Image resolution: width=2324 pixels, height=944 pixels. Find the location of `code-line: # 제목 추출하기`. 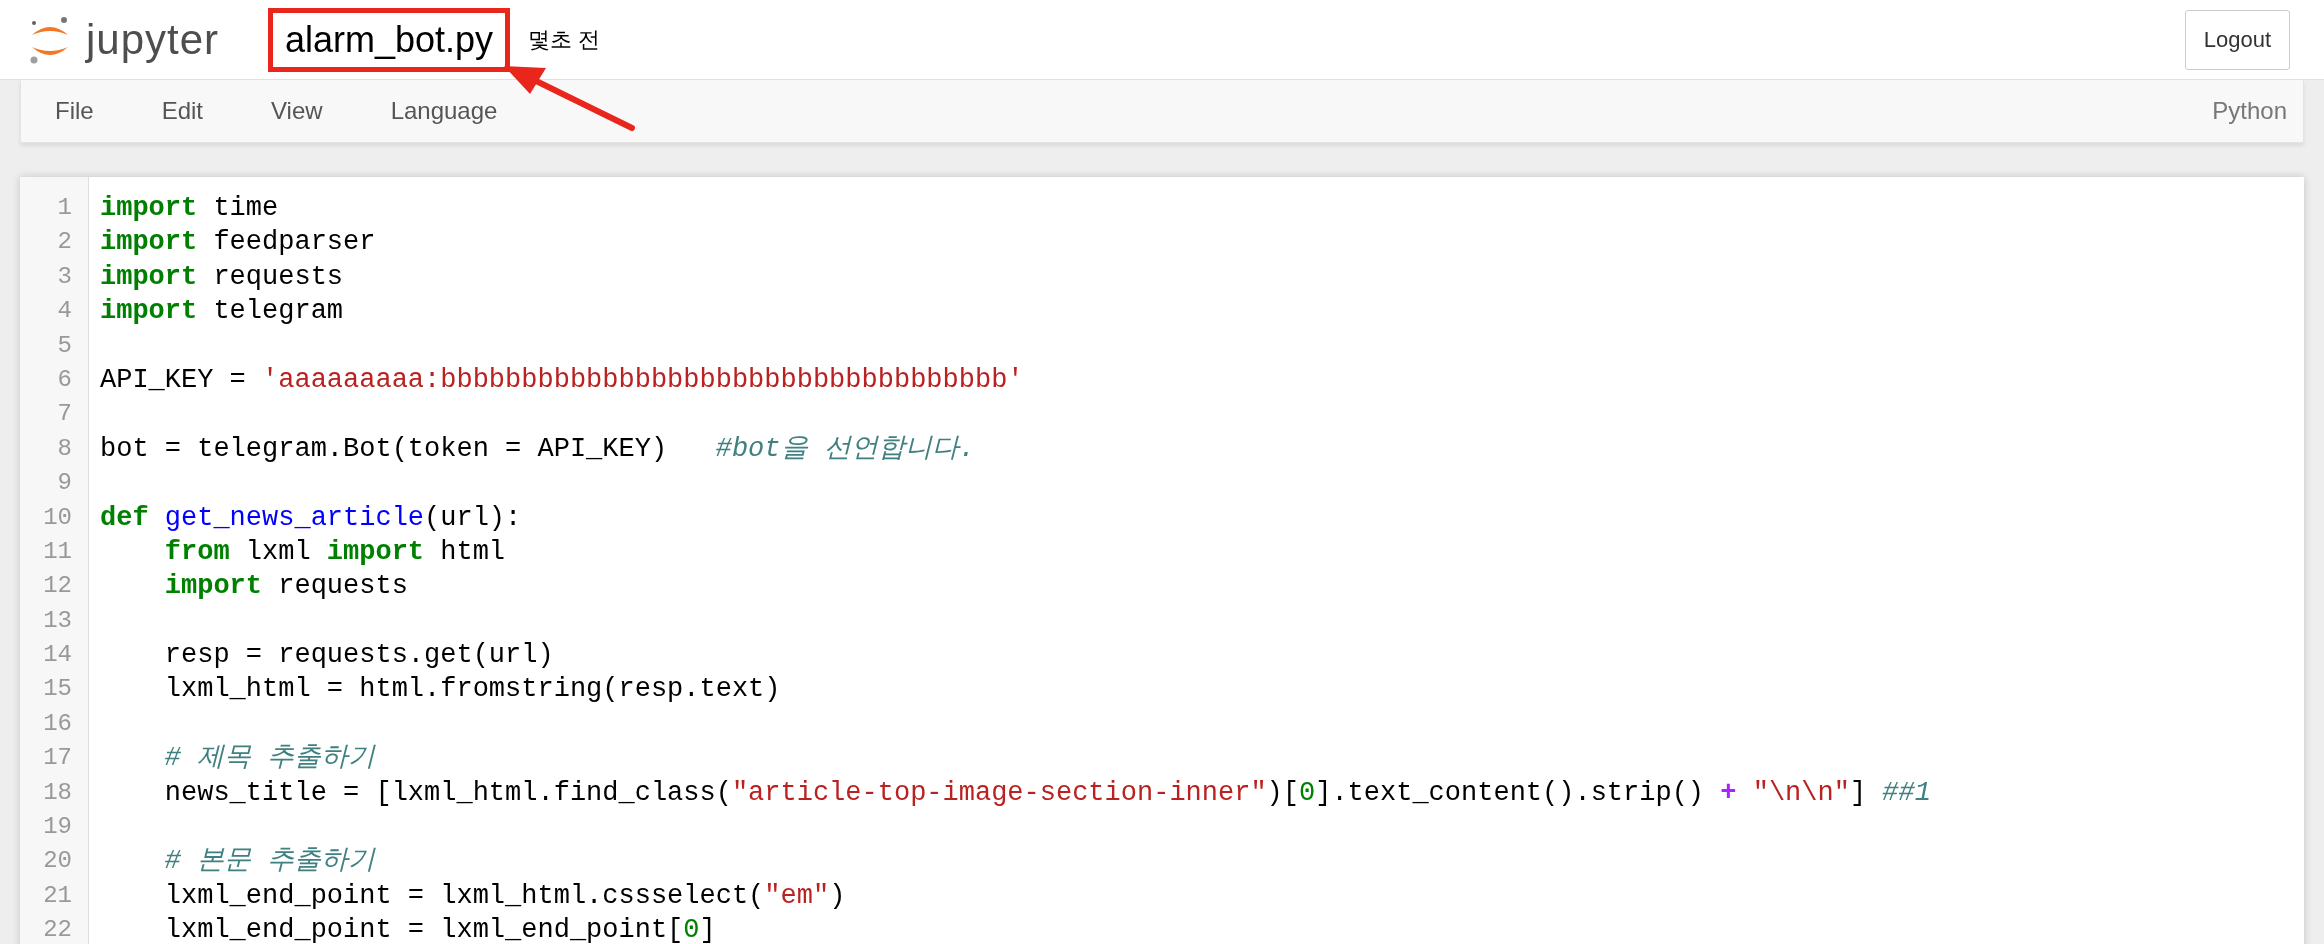

code-line: # 제목 추출하기 is located at coordinates (269, 759).